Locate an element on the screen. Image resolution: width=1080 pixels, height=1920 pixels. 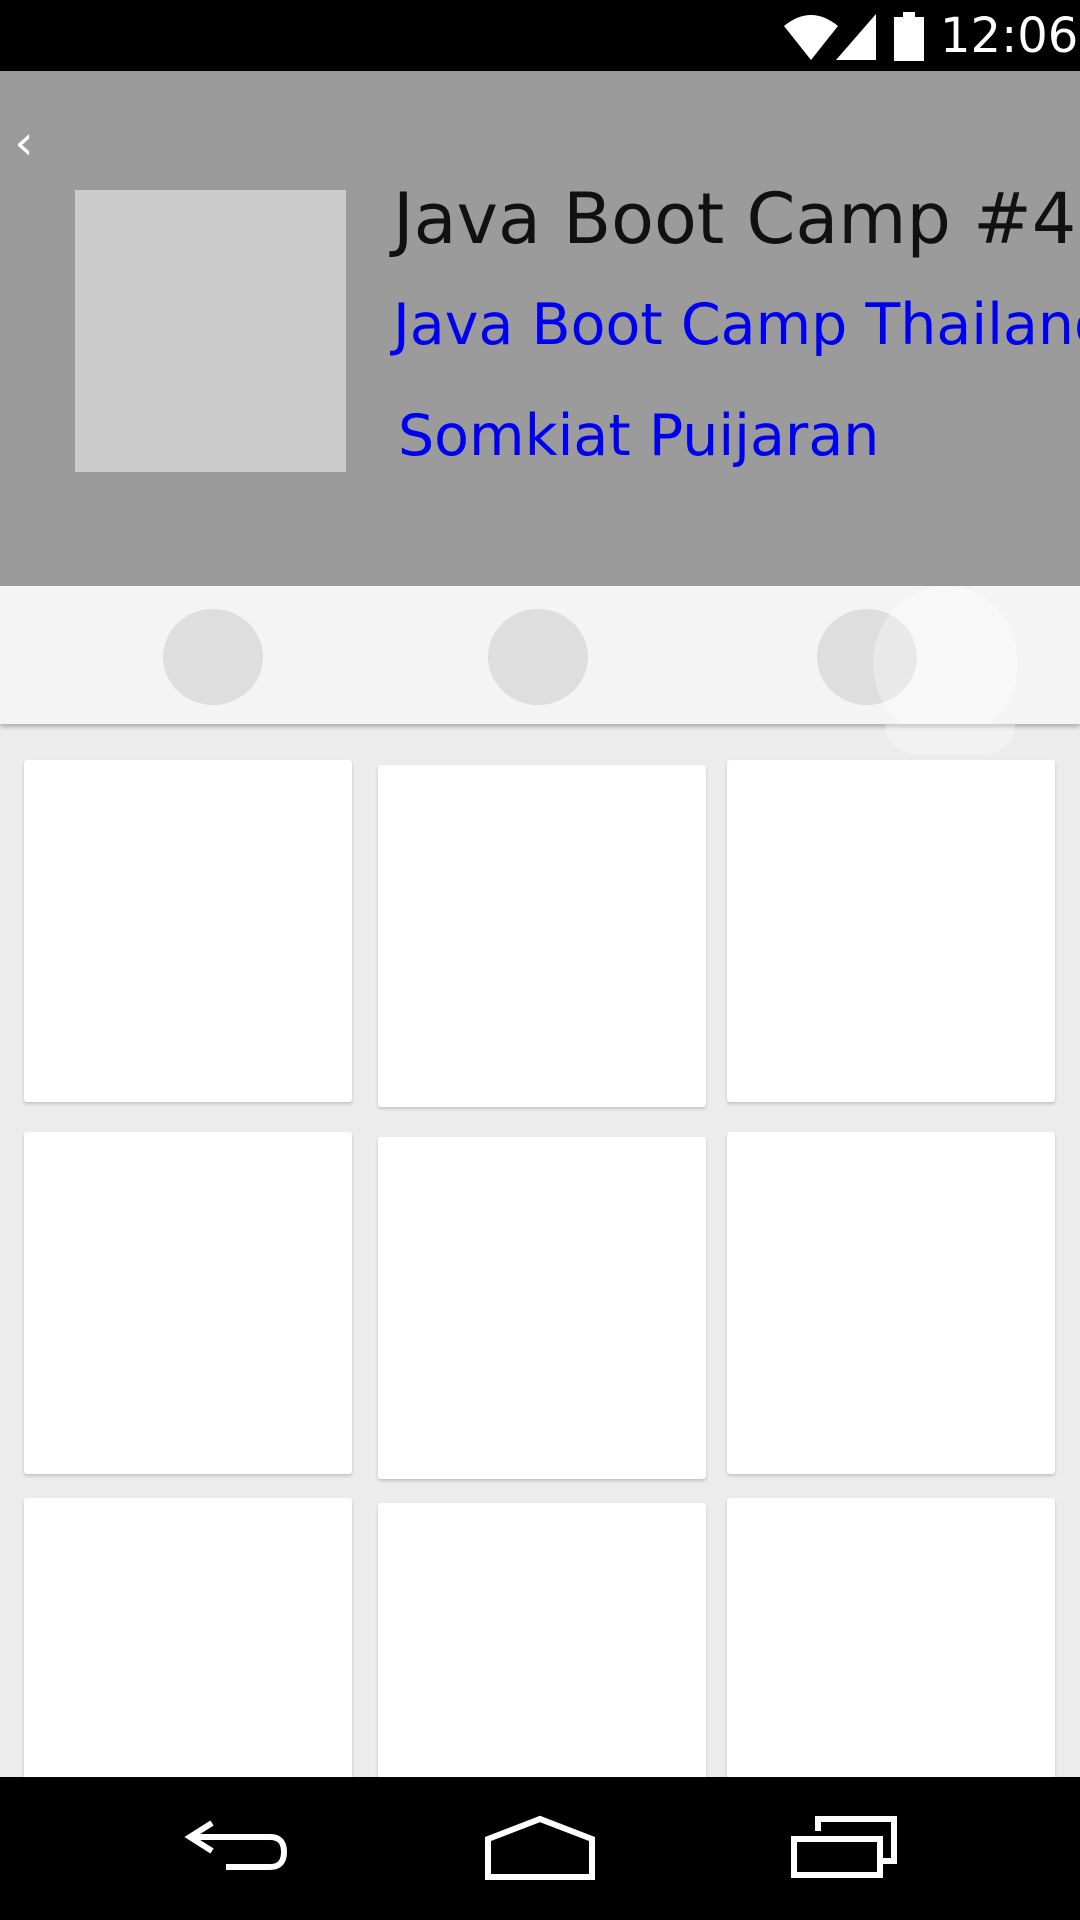
navigation-bar is located at coordinates (540, 1848).